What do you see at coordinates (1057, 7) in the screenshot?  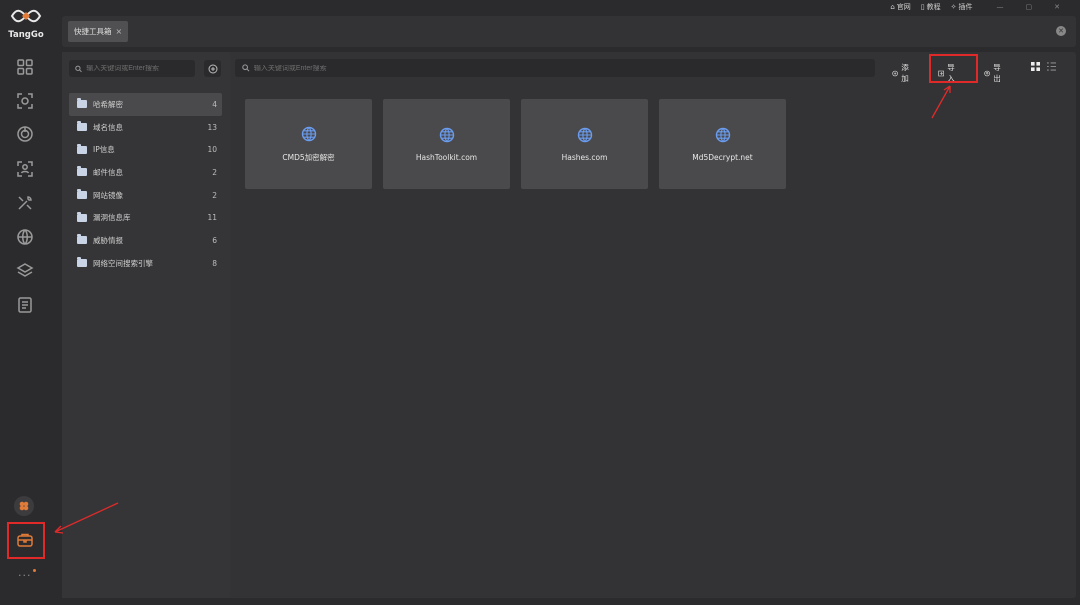 I see `close-window-button: ✕` at bounding box center [1057, 7].